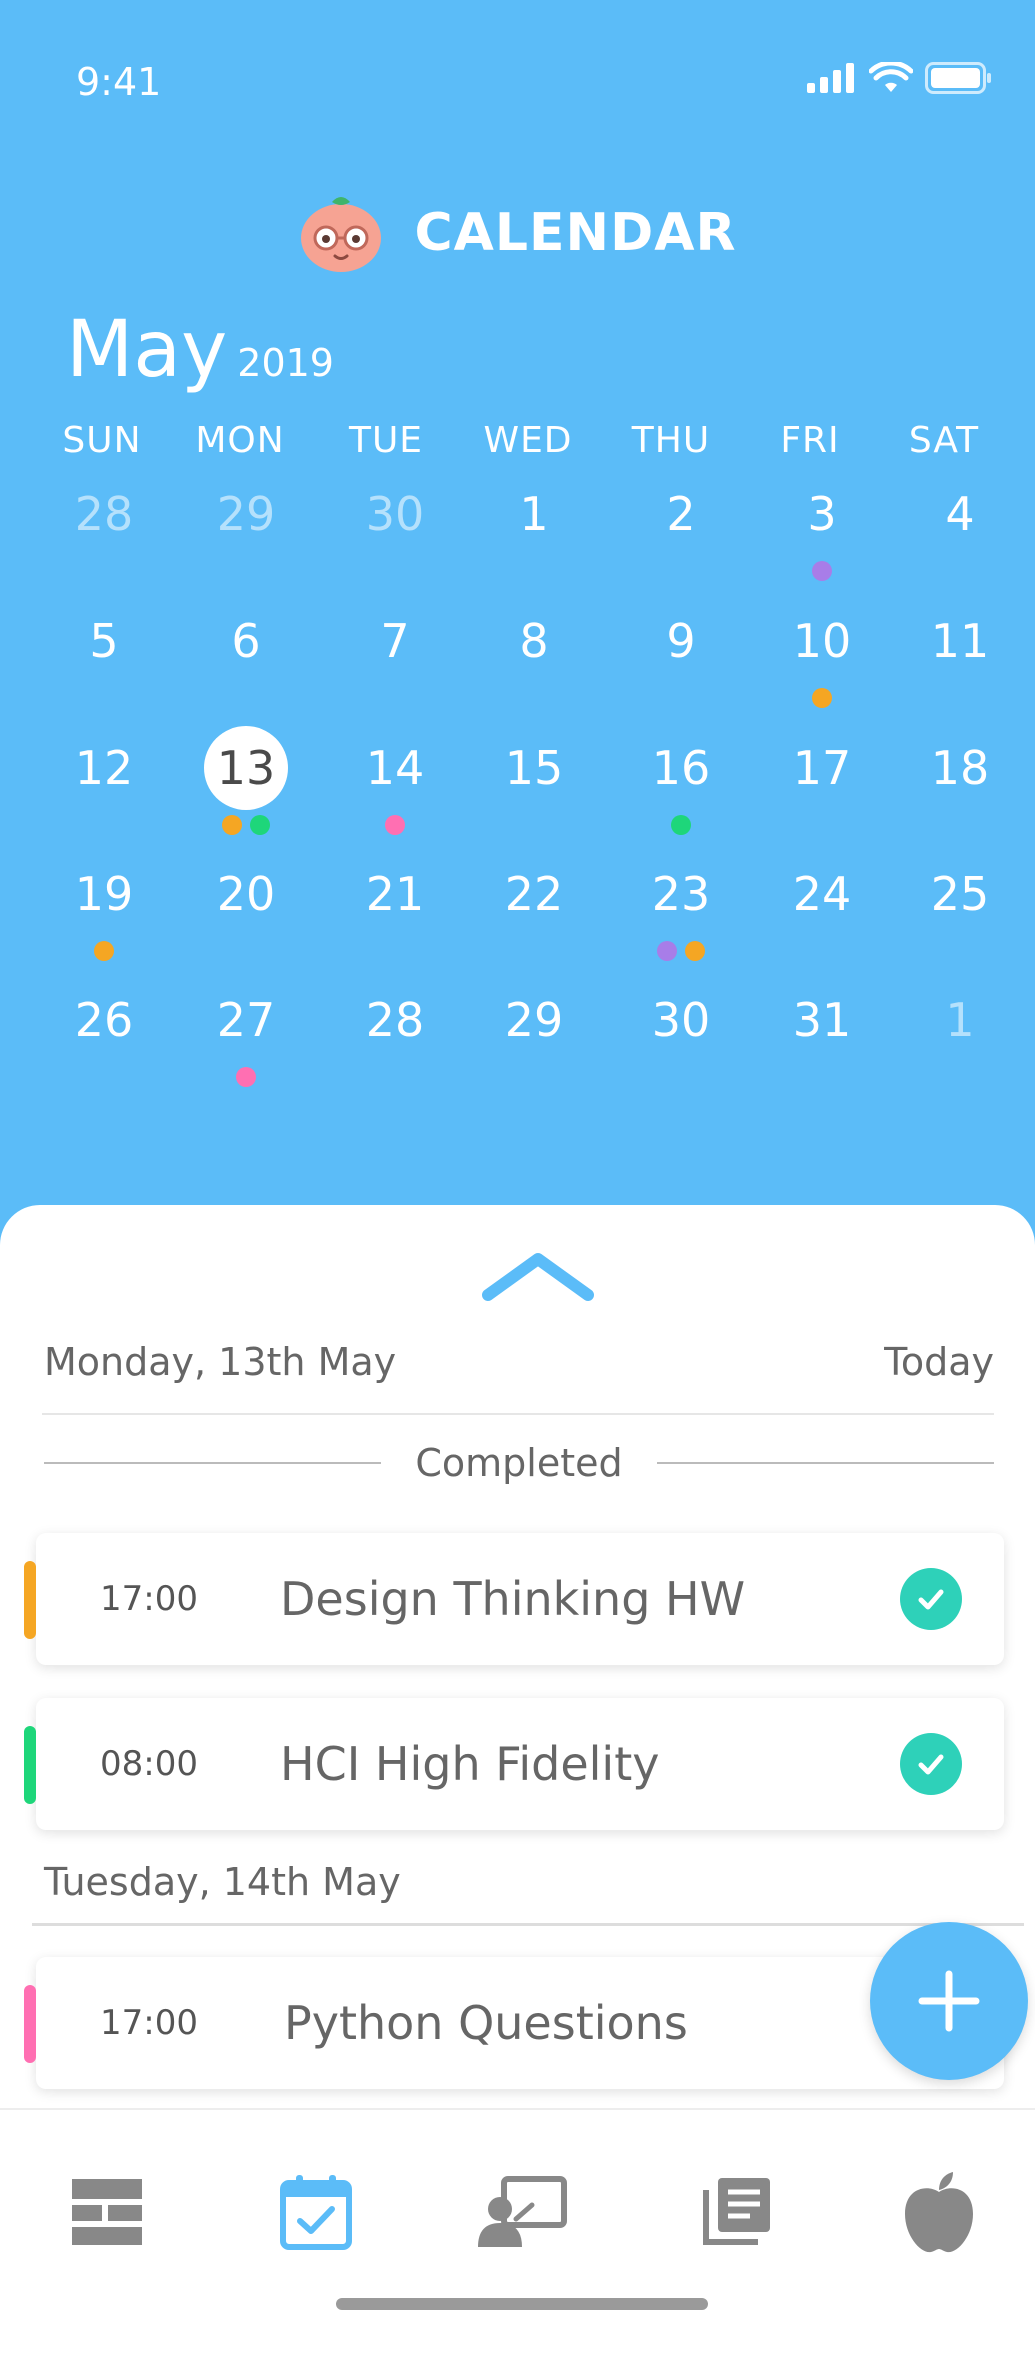  Describe the element at coordinates (220, 1362) in the screenshot. I see `agenda-date: Monday, 13th May` at that location.